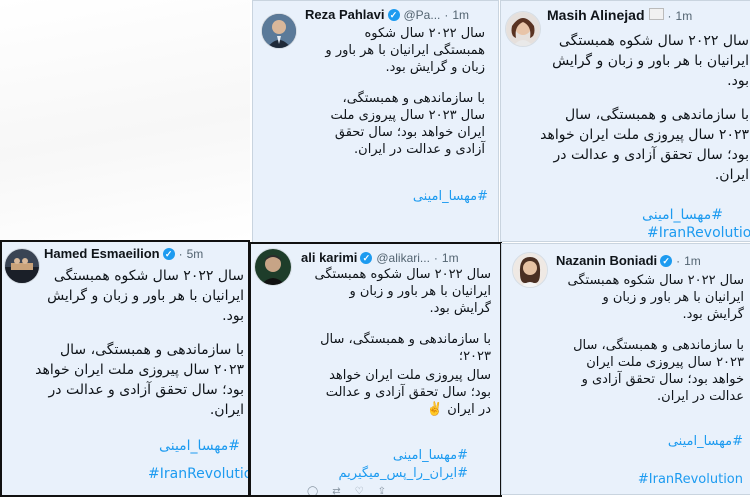 This screenshot has height=497, width=750. What do you see at coordinates (389, 490) in the screenshot?
I see `share-icon: ⇪` at bounding box center [389, 490].